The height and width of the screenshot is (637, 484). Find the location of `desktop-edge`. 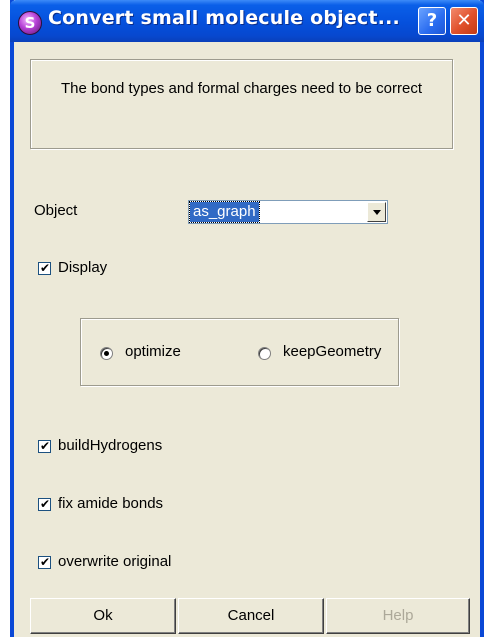

desktop-edge is located at coordinates (5, 318).